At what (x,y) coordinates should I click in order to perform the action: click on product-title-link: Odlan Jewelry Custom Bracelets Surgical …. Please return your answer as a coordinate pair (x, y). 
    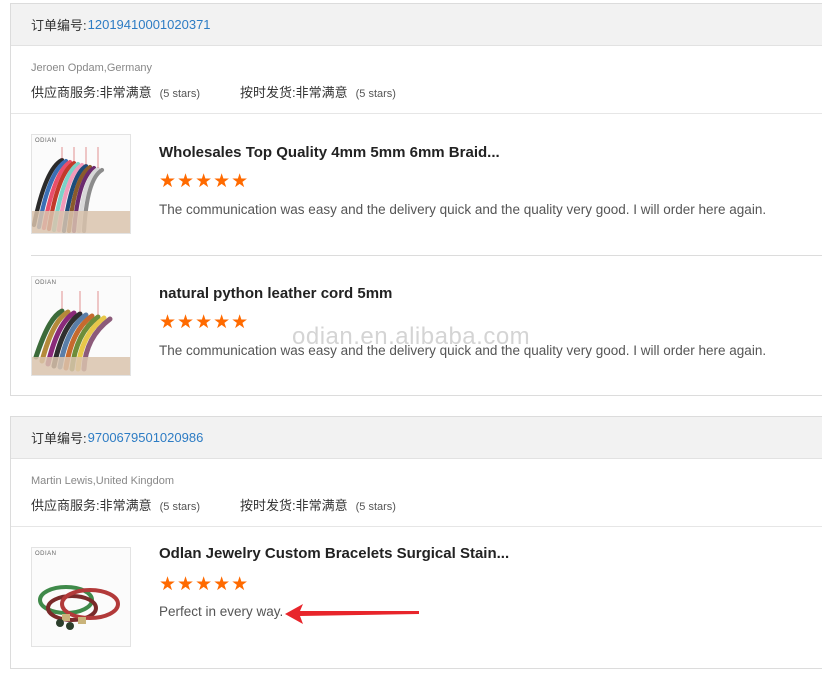
    Looking at the image, I should click on (334, 553).